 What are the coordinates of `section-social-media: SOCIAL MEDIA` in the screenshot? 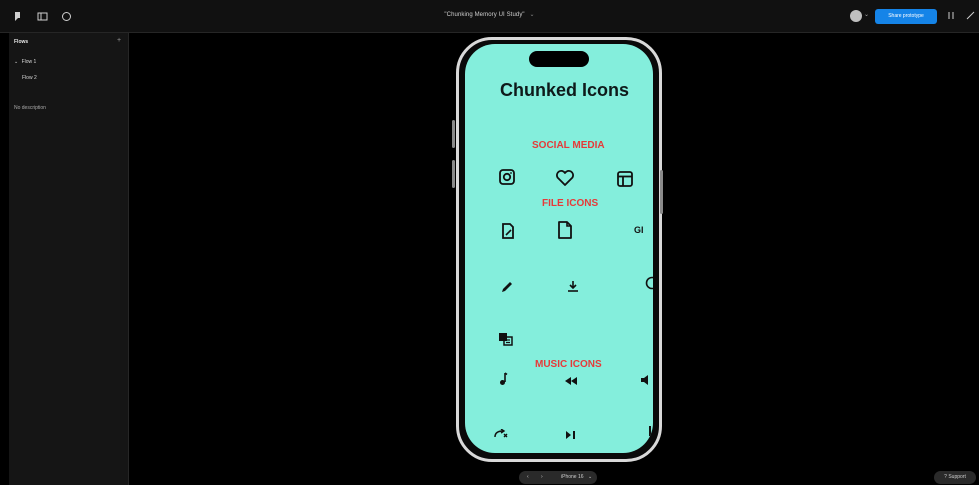 It's located at (568, 145).